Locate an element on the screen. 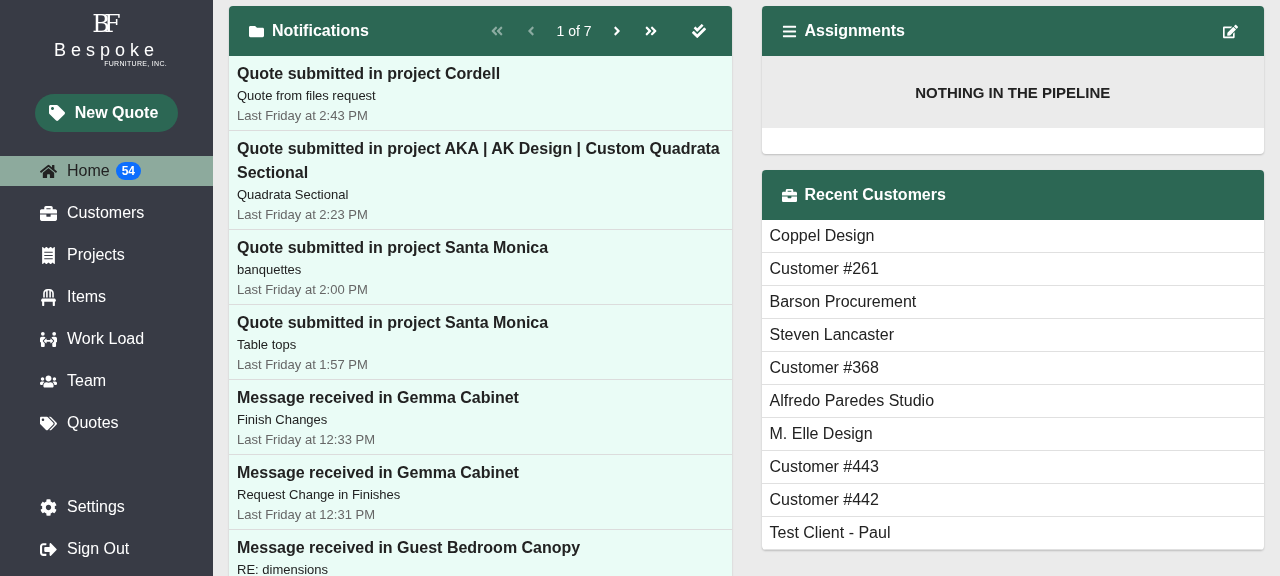 The width and height of the screenshot is (1280, 576). settings-icon is located at coordinates (48, 507).